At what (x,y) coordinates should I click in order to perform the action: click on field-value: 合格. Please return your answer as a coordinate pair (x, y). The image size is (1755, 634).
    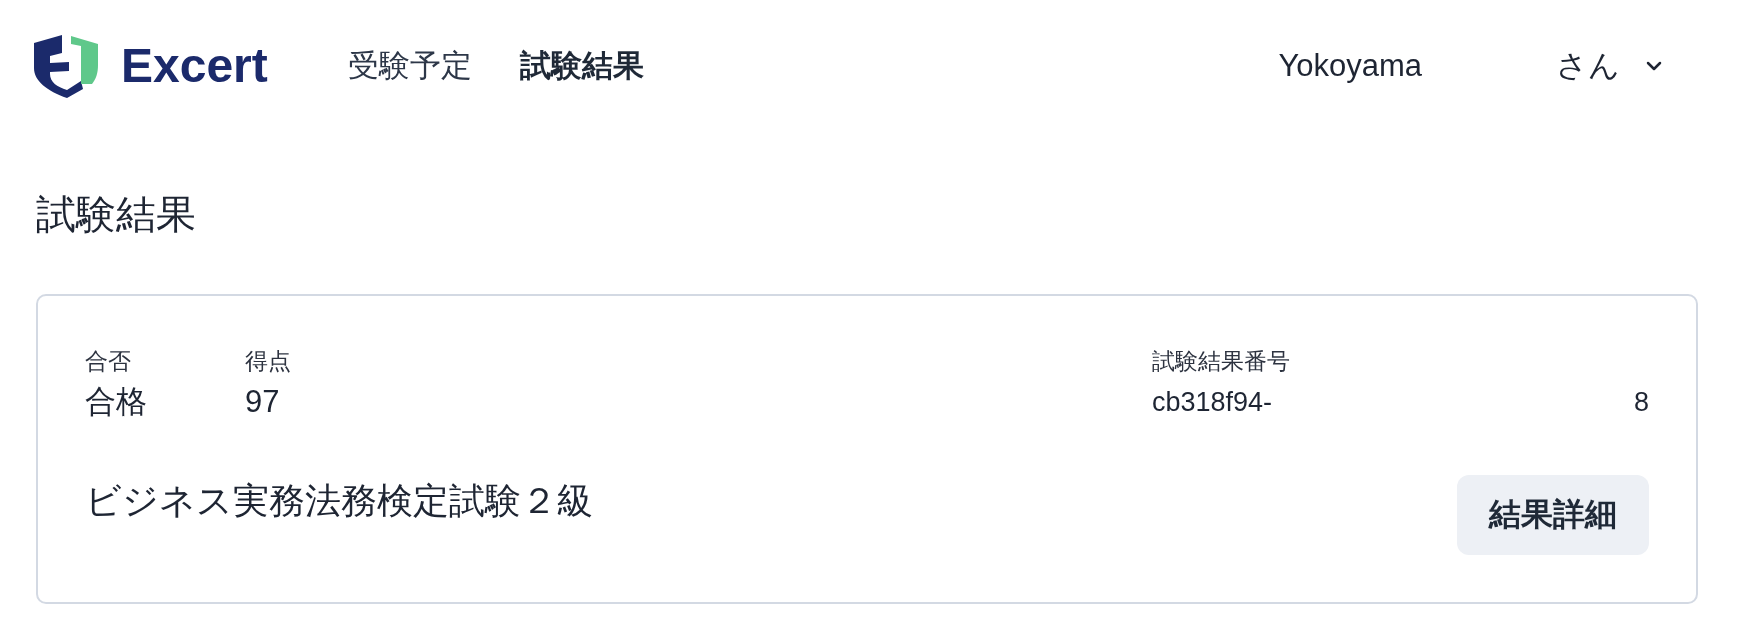
    Looking at the image, I should click on (116, 402).